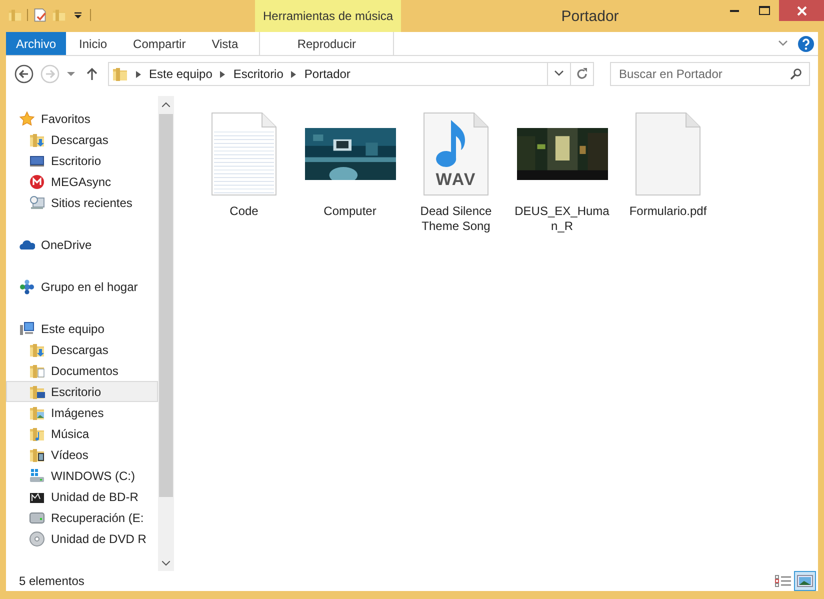 The image size is (824, 599). What do you see at coordinates (37, 182) in the screenshot?
I see `mega-icon` at bounding box center [37, 182].